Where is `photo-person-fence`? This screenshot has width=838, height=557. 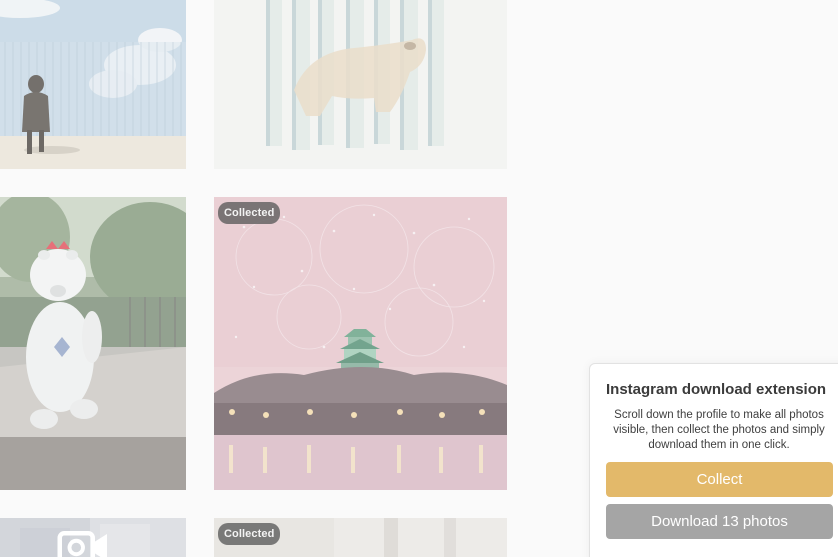 photo-person-fence is located at coordinates (93, 84).